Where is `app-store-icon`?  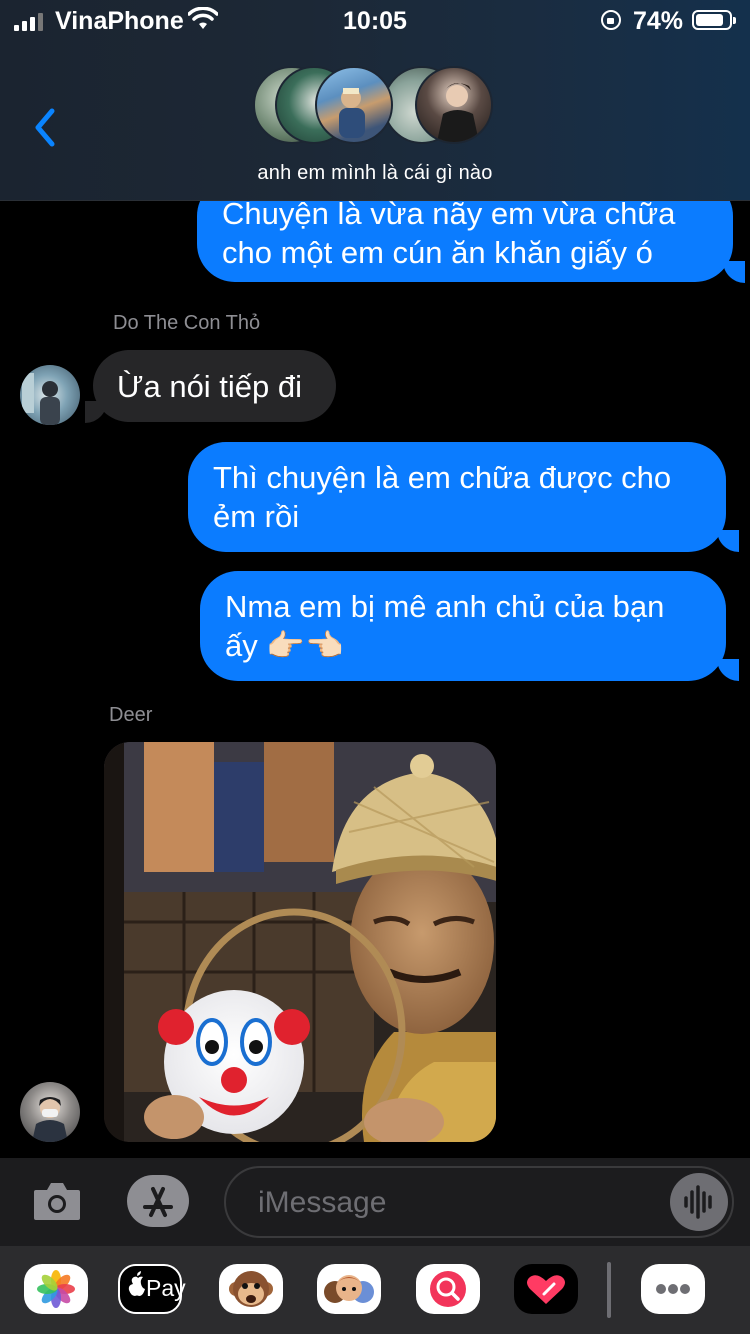
app-store-icon is located at coordinates (158, 1202).